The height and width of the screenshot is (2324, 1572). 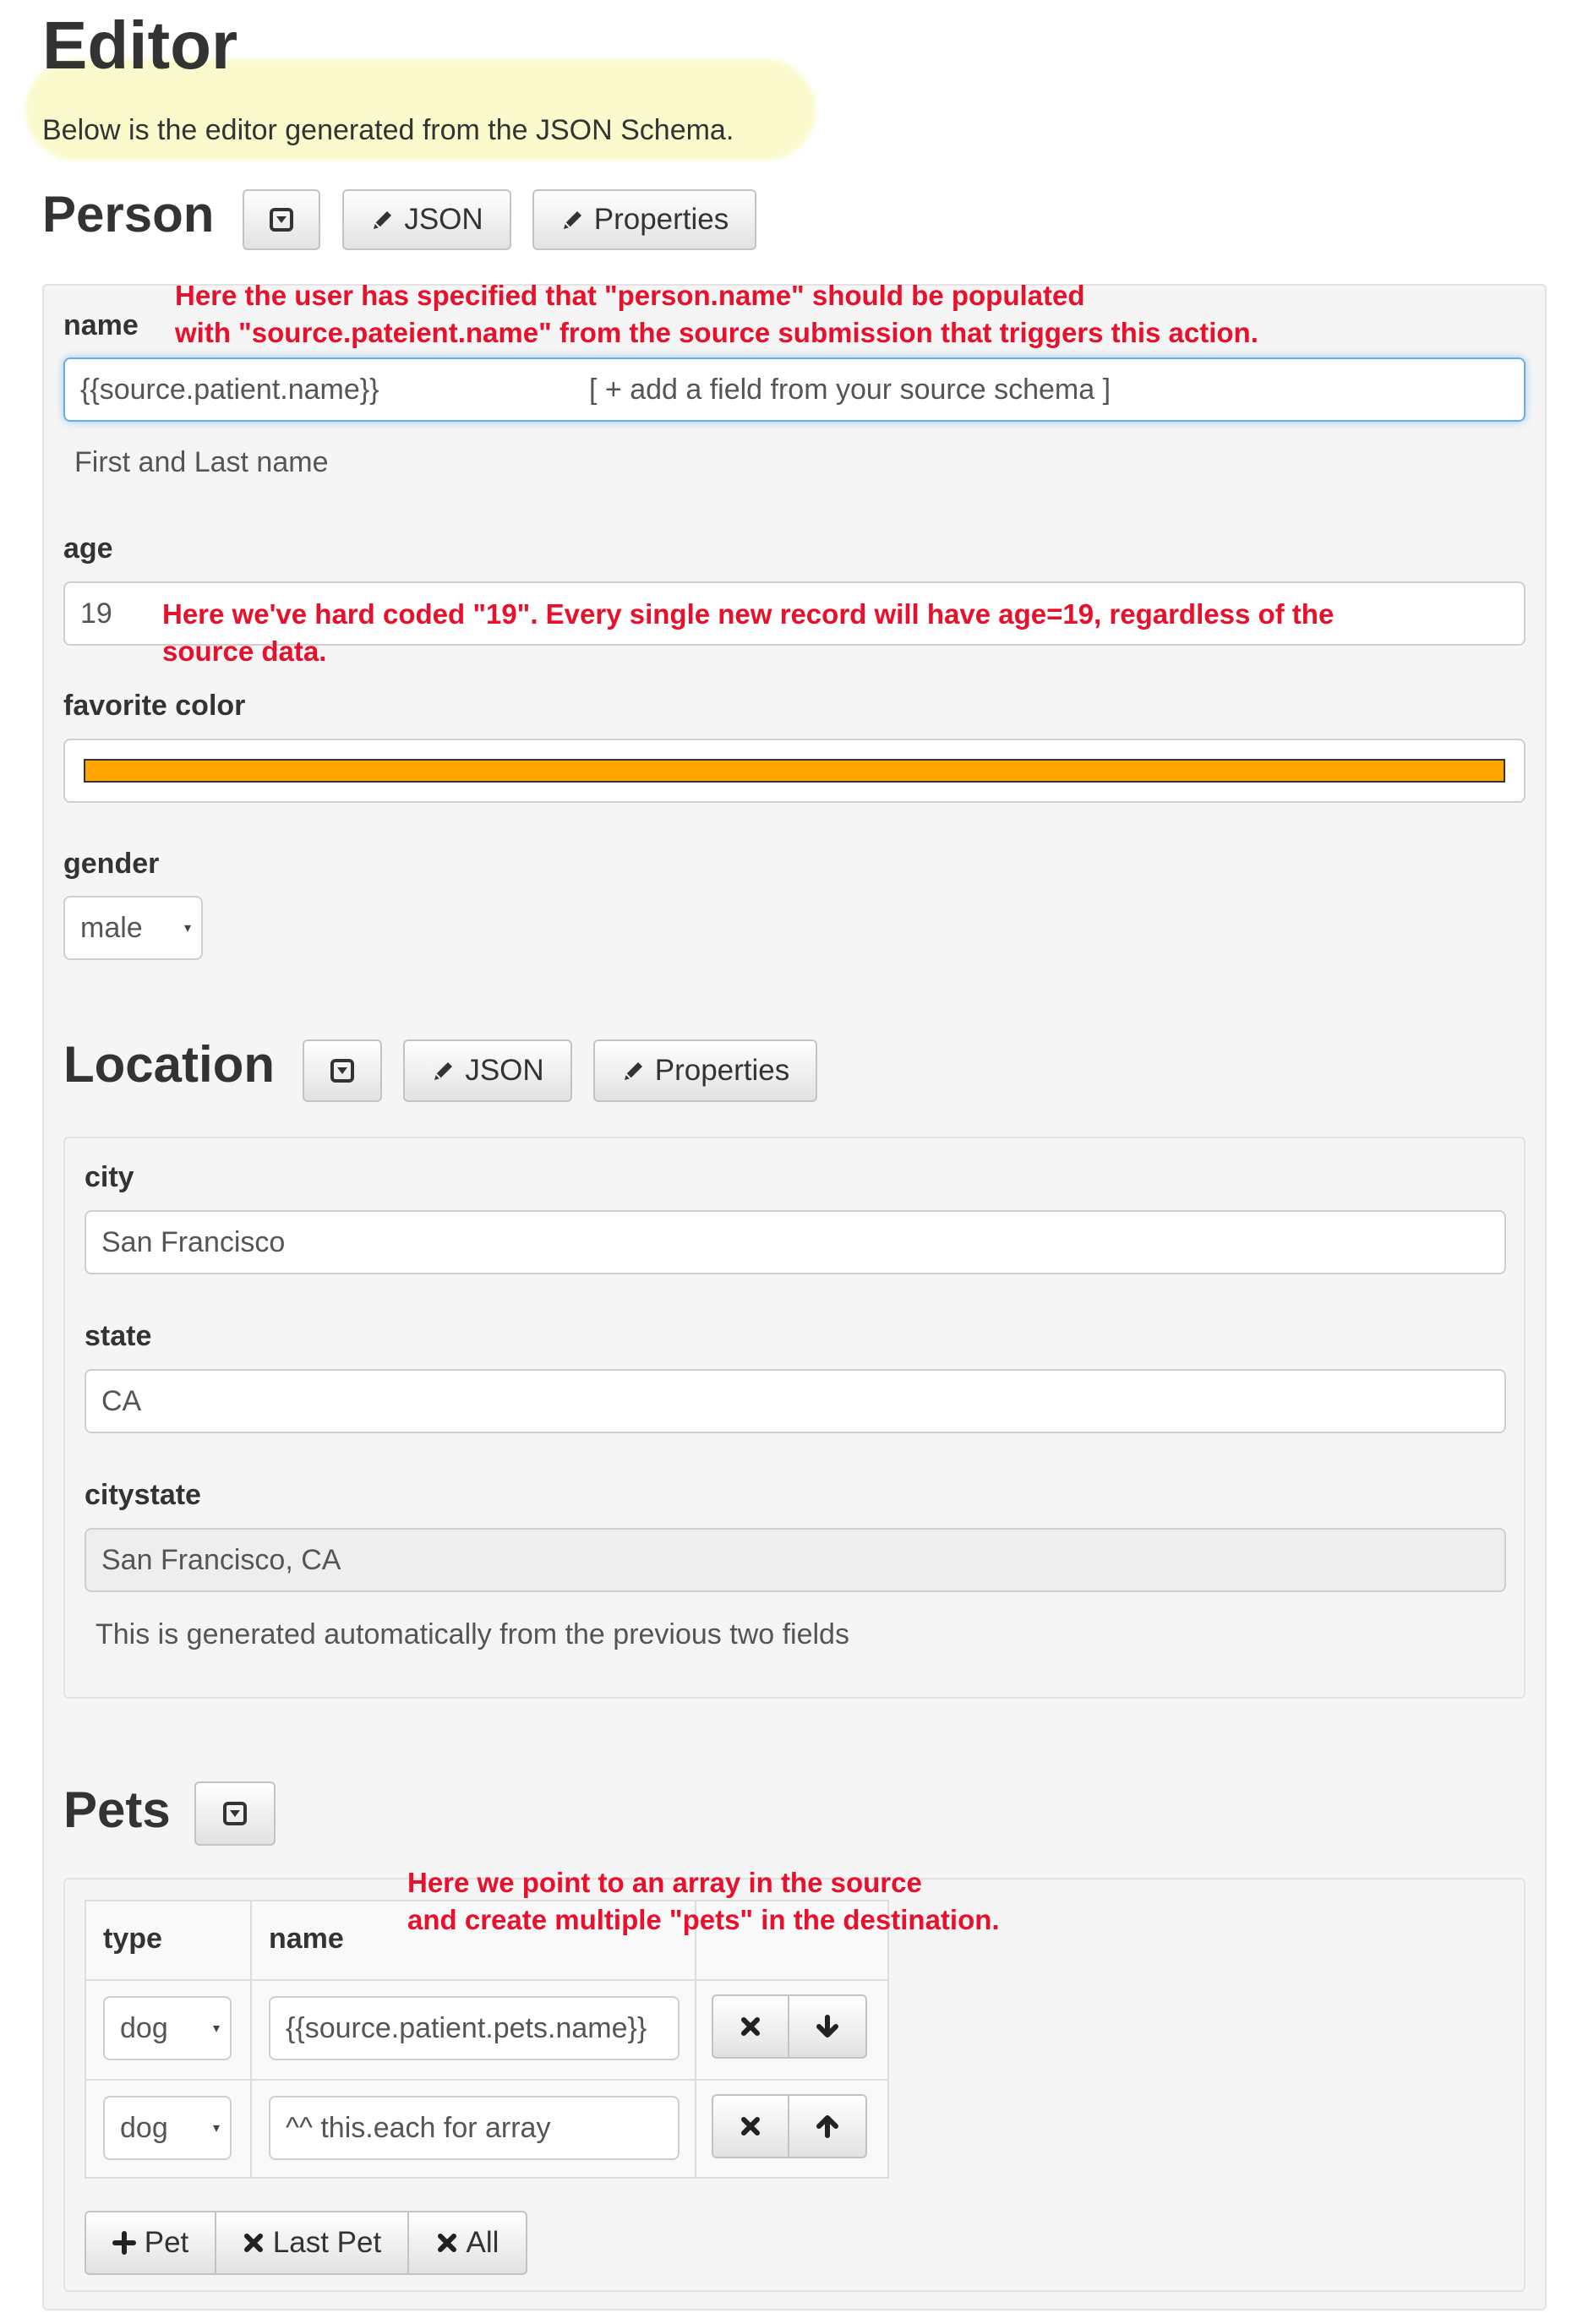 I want to click on city-value: San Francisco, so click(x=194, y=1241).